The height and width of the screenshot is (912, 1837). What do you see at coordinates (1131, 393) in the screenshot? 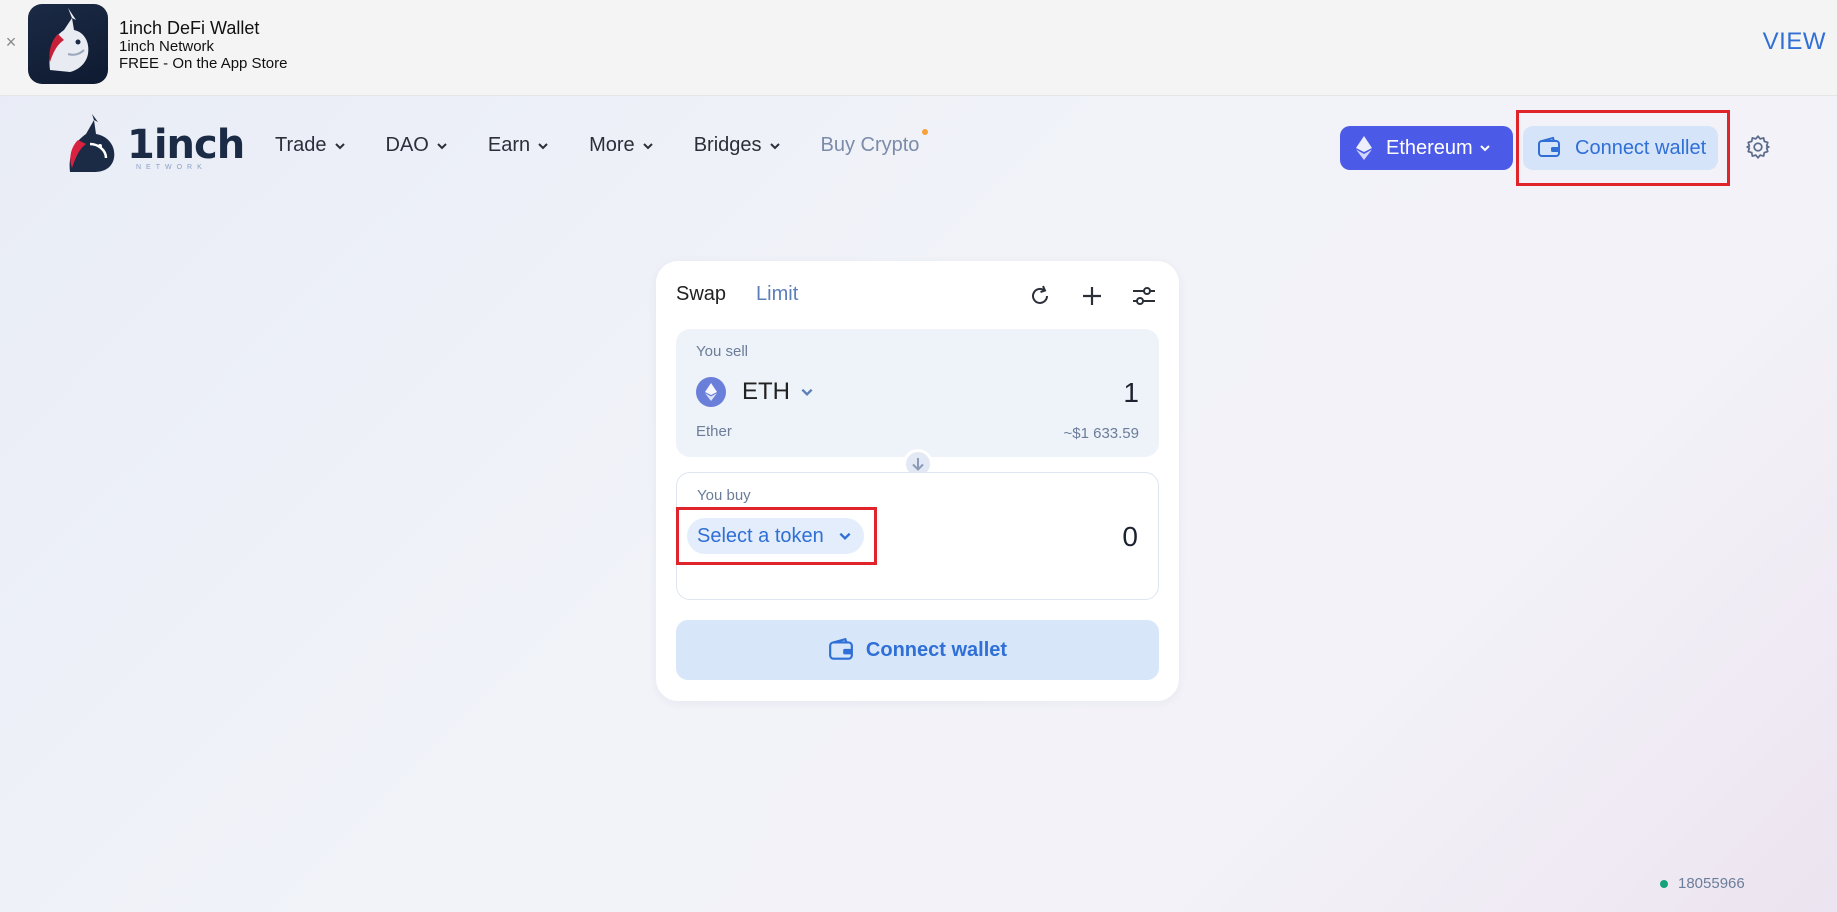
I see `sell-amount-input: 1` at bounding box center [1131, 393].